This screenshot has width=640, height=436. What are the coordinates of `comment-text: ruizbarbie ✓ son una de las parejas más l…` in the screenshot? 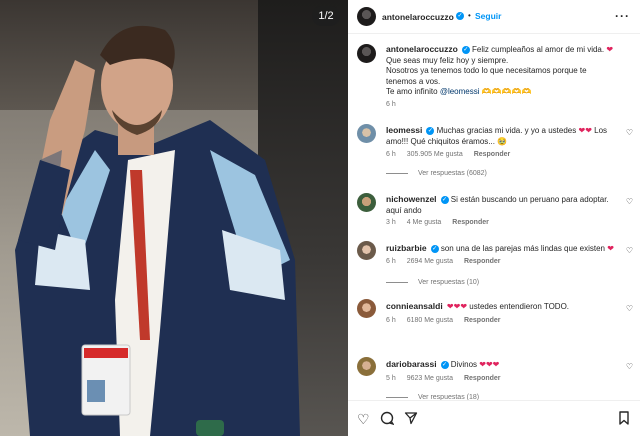 It's located at (501, 249).